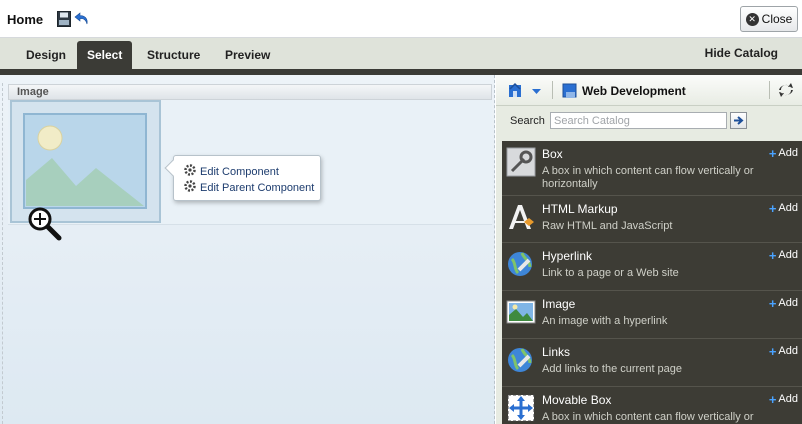  I want to click on hyperlink-icon, so click(521, 264).